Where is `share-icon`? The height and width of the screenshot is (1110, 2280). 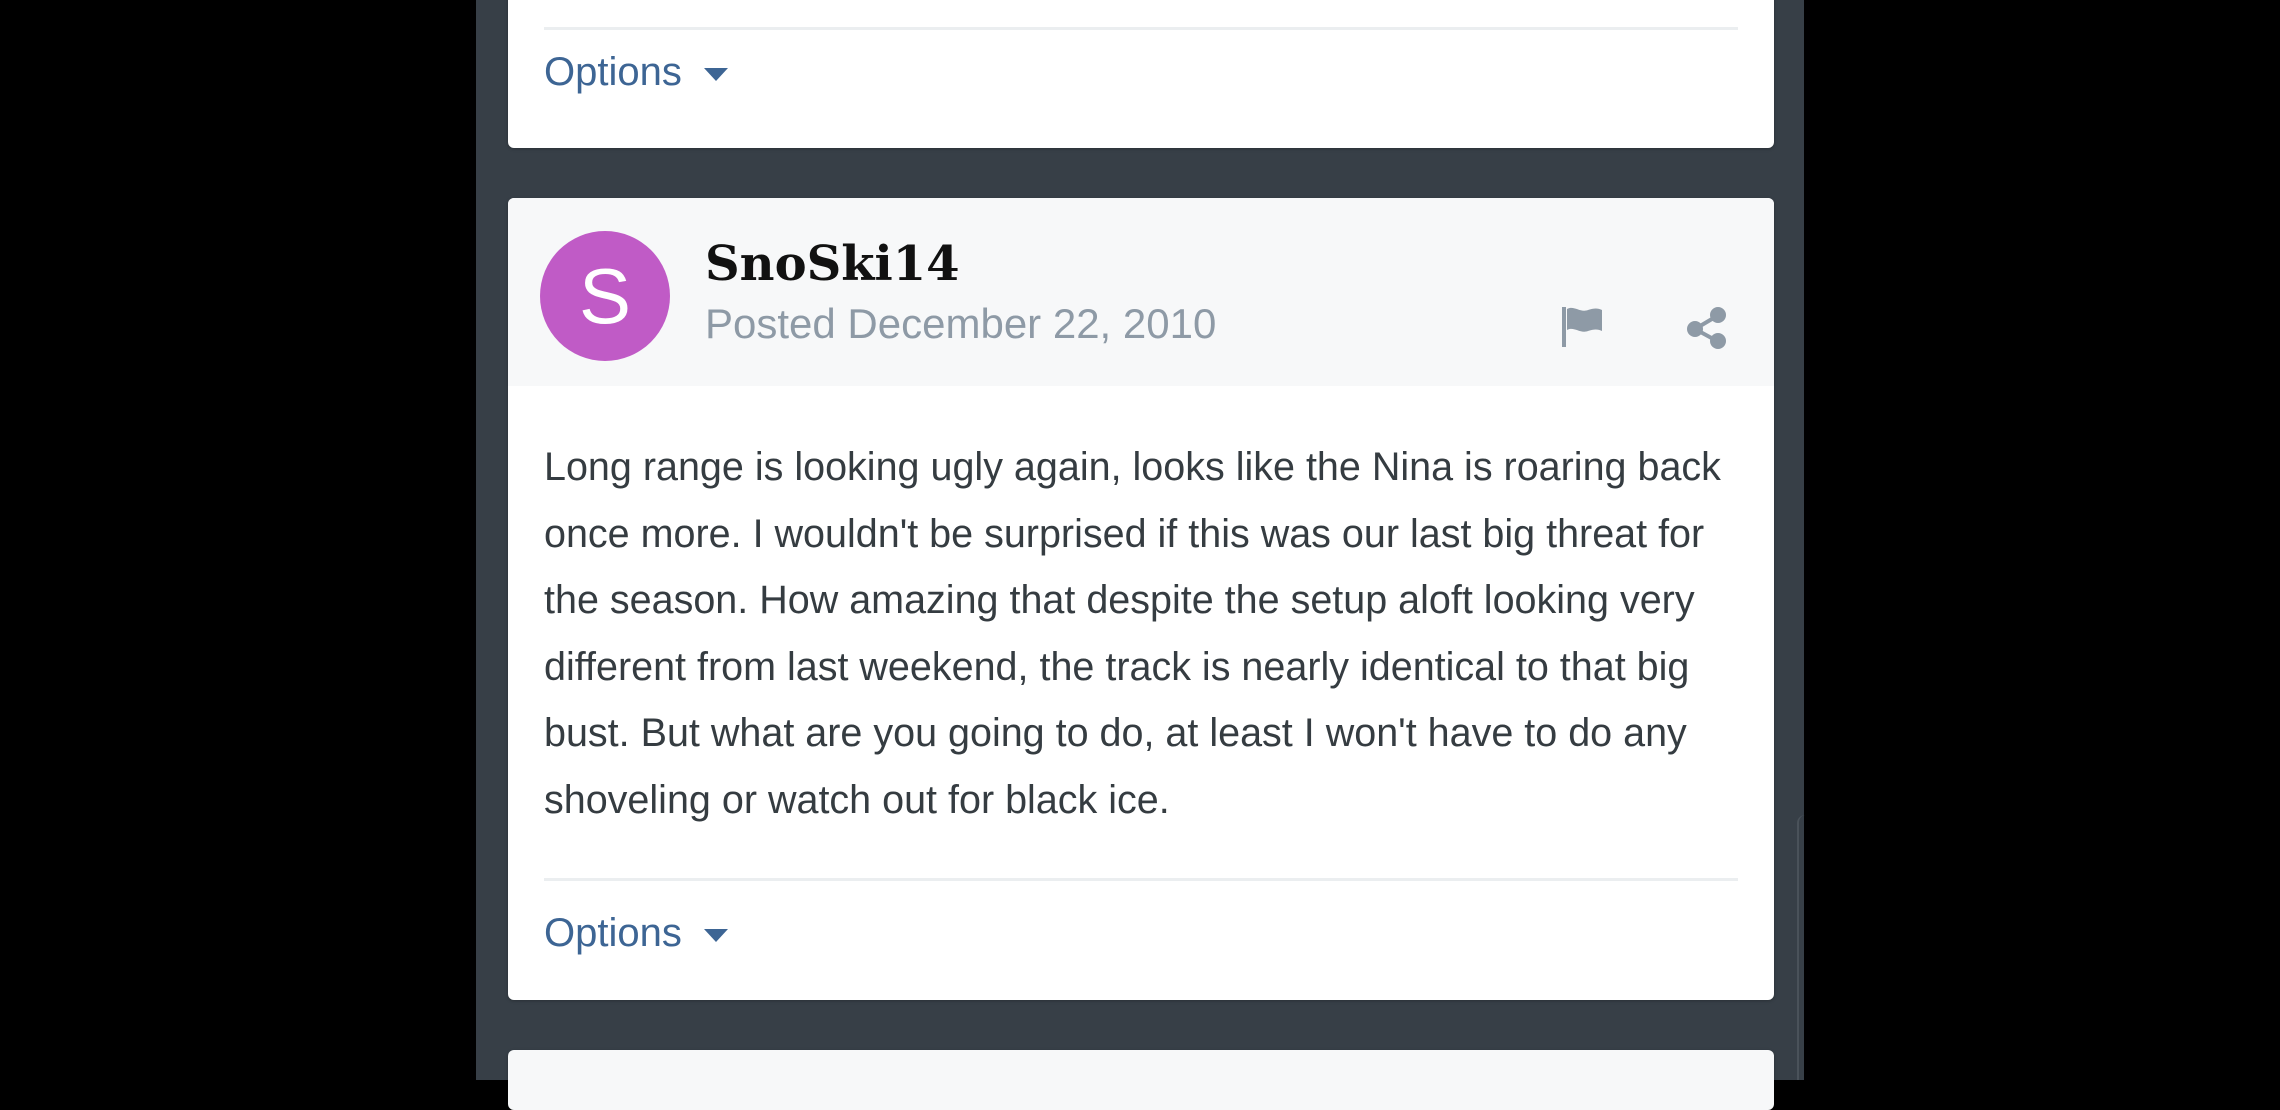
share-icon is located at coordinates (1707, 327).